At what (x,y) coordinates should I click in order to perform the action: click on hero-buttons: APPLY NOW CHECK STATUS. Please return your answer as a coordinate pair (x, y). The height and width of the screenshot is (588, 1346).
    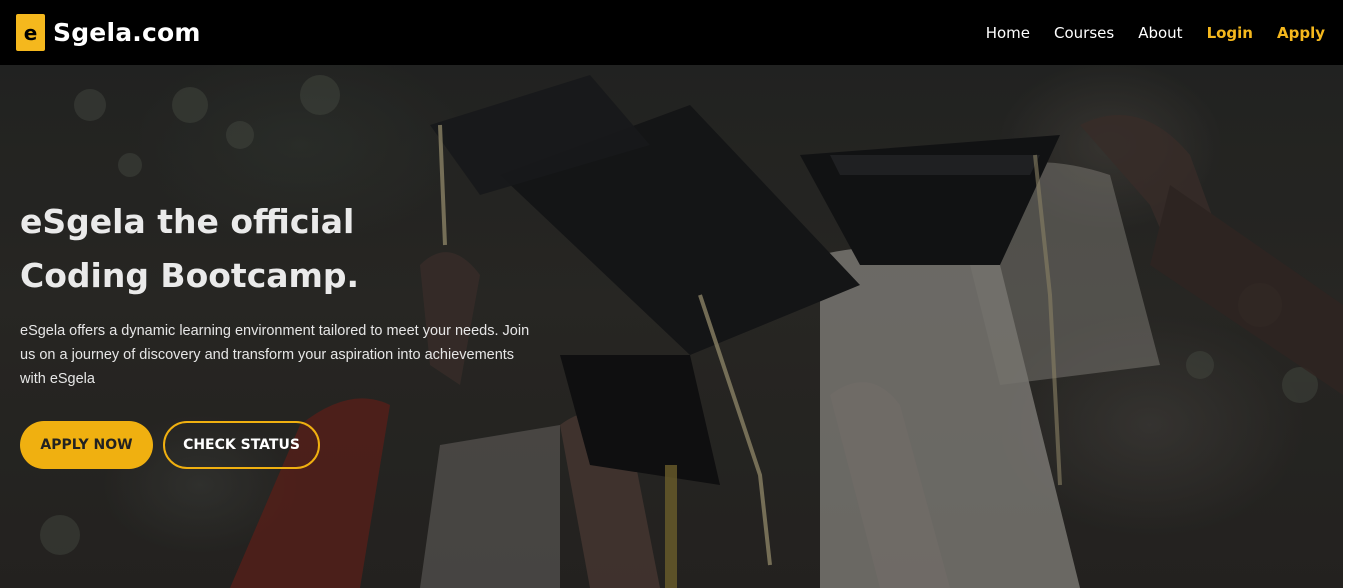
    Looking at the image, I should click on (300, 445).